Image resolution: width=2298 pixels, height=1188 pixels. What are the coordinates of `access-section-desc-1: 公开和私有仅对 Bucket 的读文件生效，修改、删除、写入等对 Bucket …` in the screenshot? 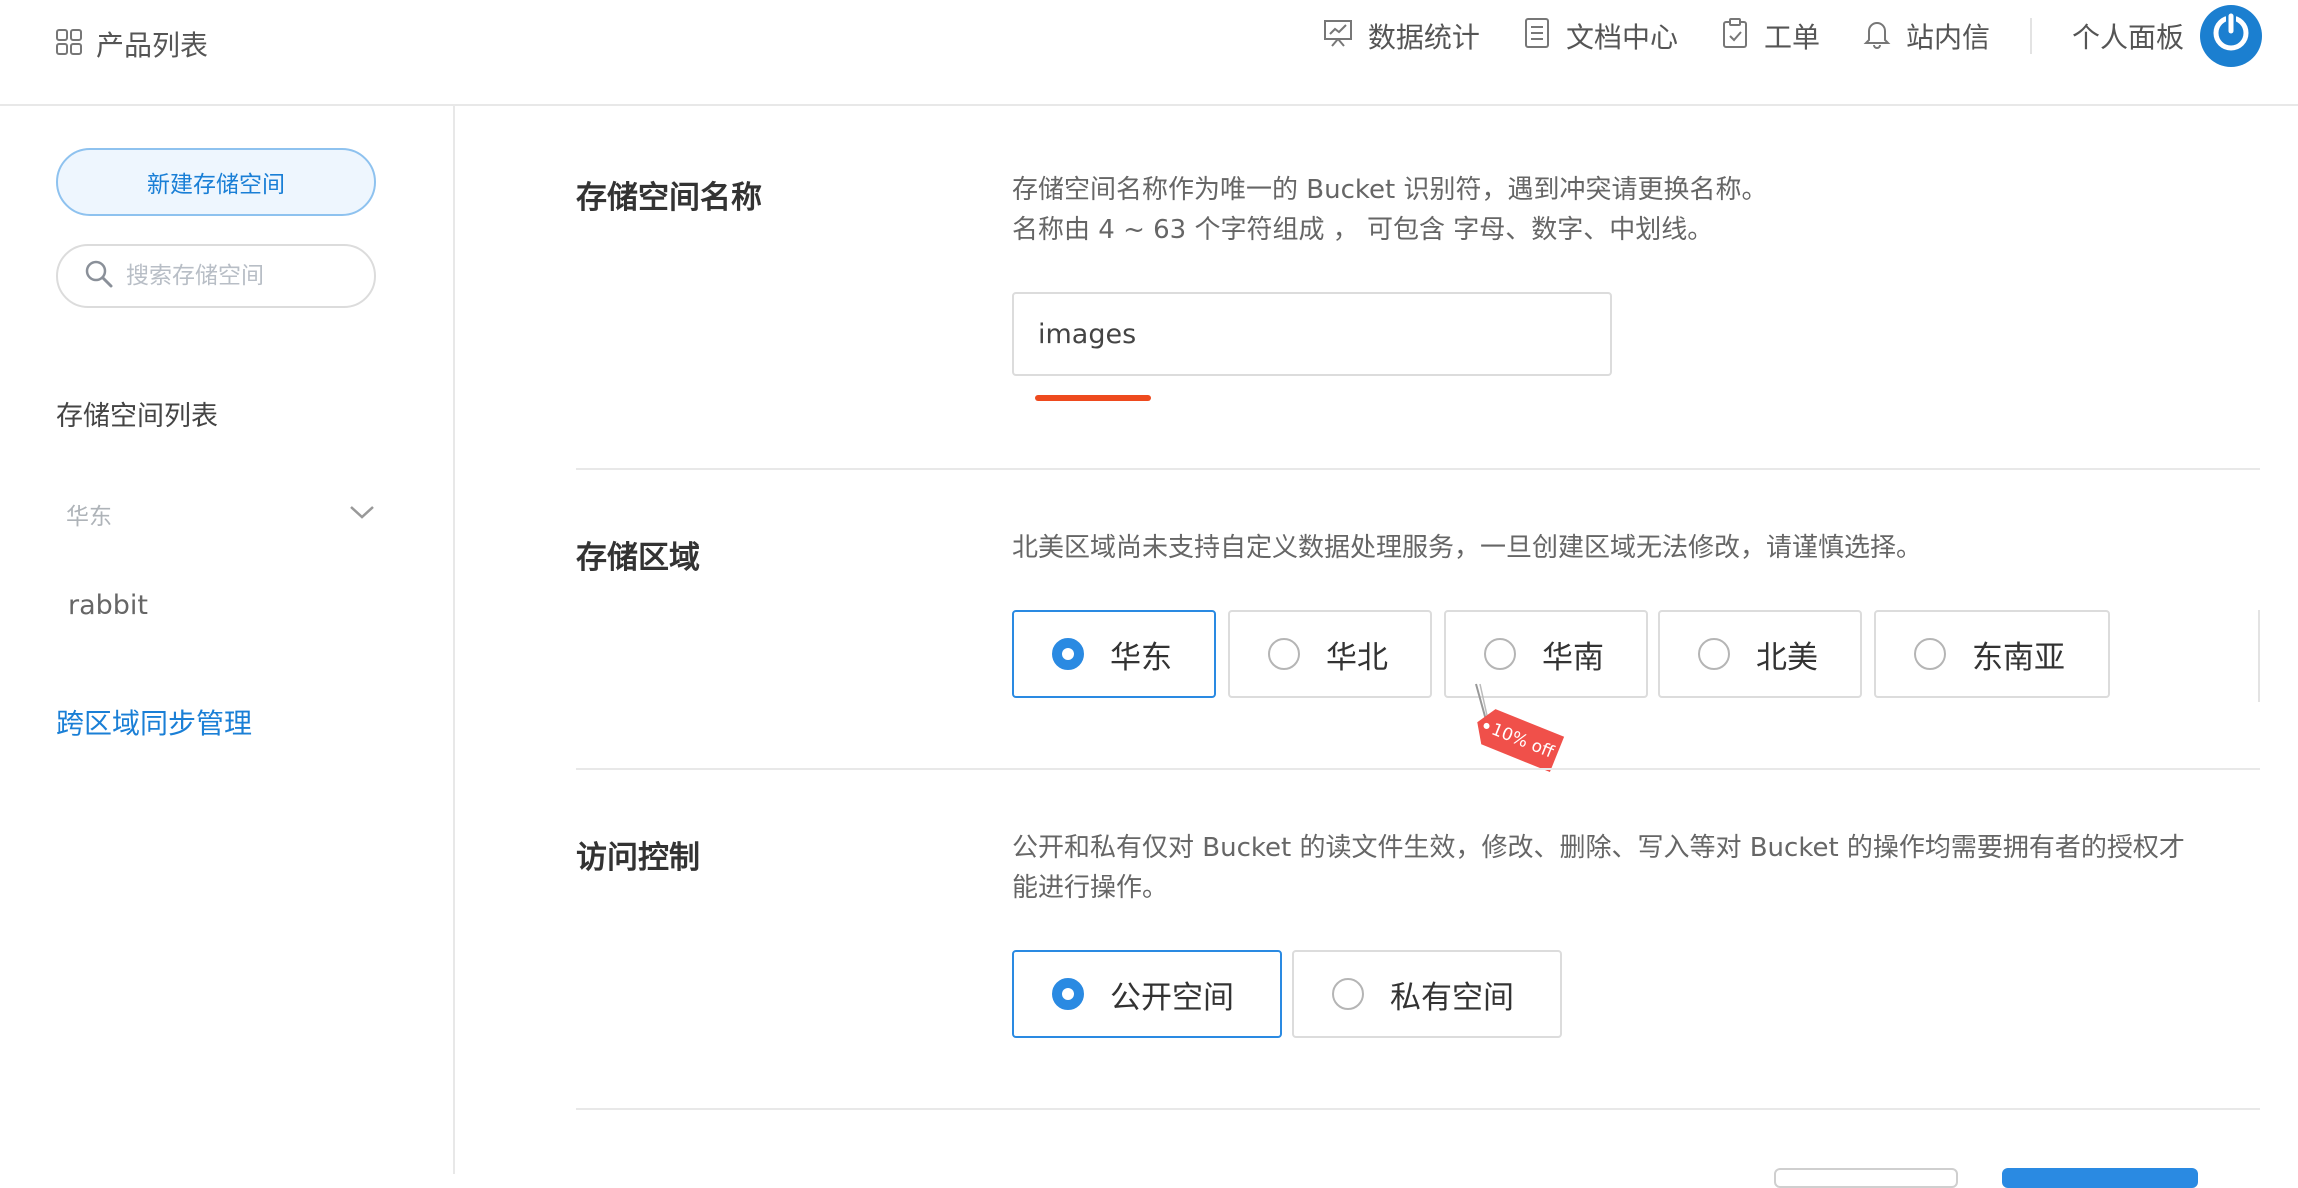 It's located at (1598, 848).